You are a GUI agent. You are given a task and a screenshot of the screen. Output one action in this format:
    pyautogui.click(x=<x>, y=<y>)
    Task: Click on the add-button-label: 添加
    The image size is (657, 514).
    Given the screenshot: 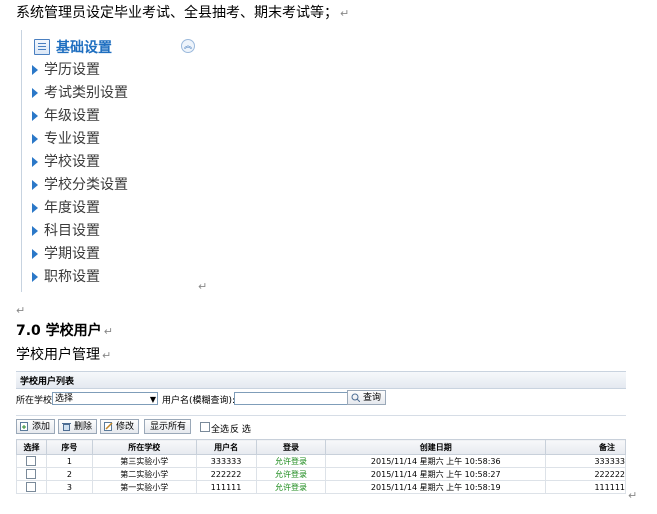 What is the action you would take?
    pyautogui.click(x=41, y=427)
    